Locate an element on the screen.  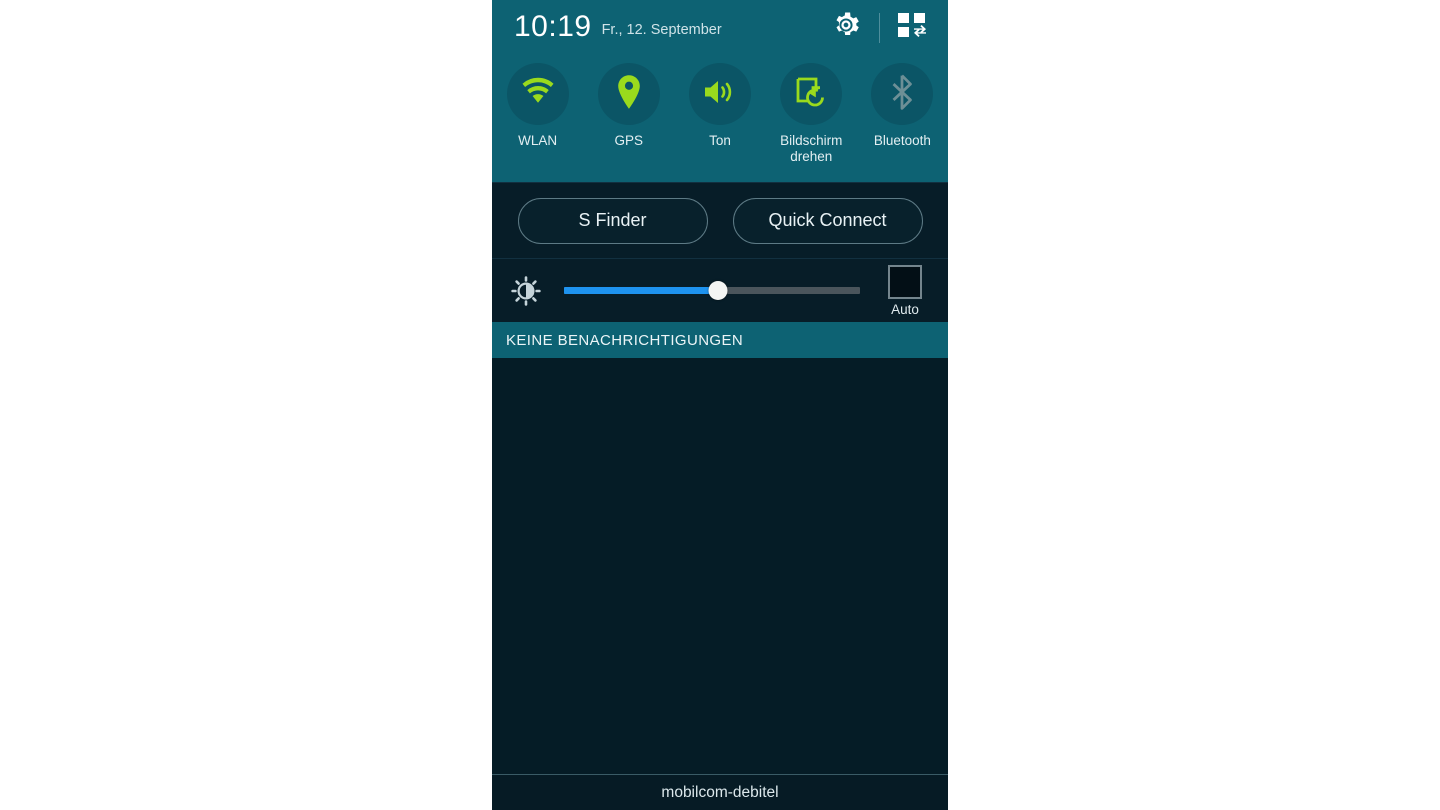
auto-brightness-control: Auto is located at coordinates (905, 290).